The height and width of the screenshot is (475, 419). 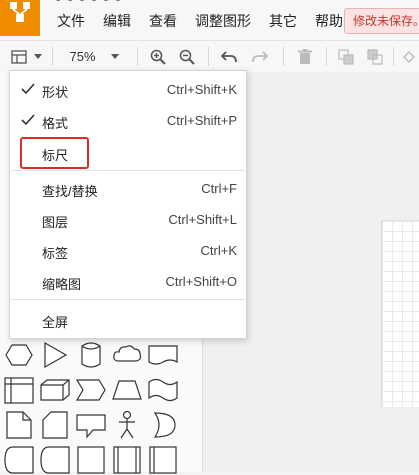 What do you see at coordinates (82, 56) in the screenshot?
I see `zoom-value: 75%` at bounding box center [82, 56].